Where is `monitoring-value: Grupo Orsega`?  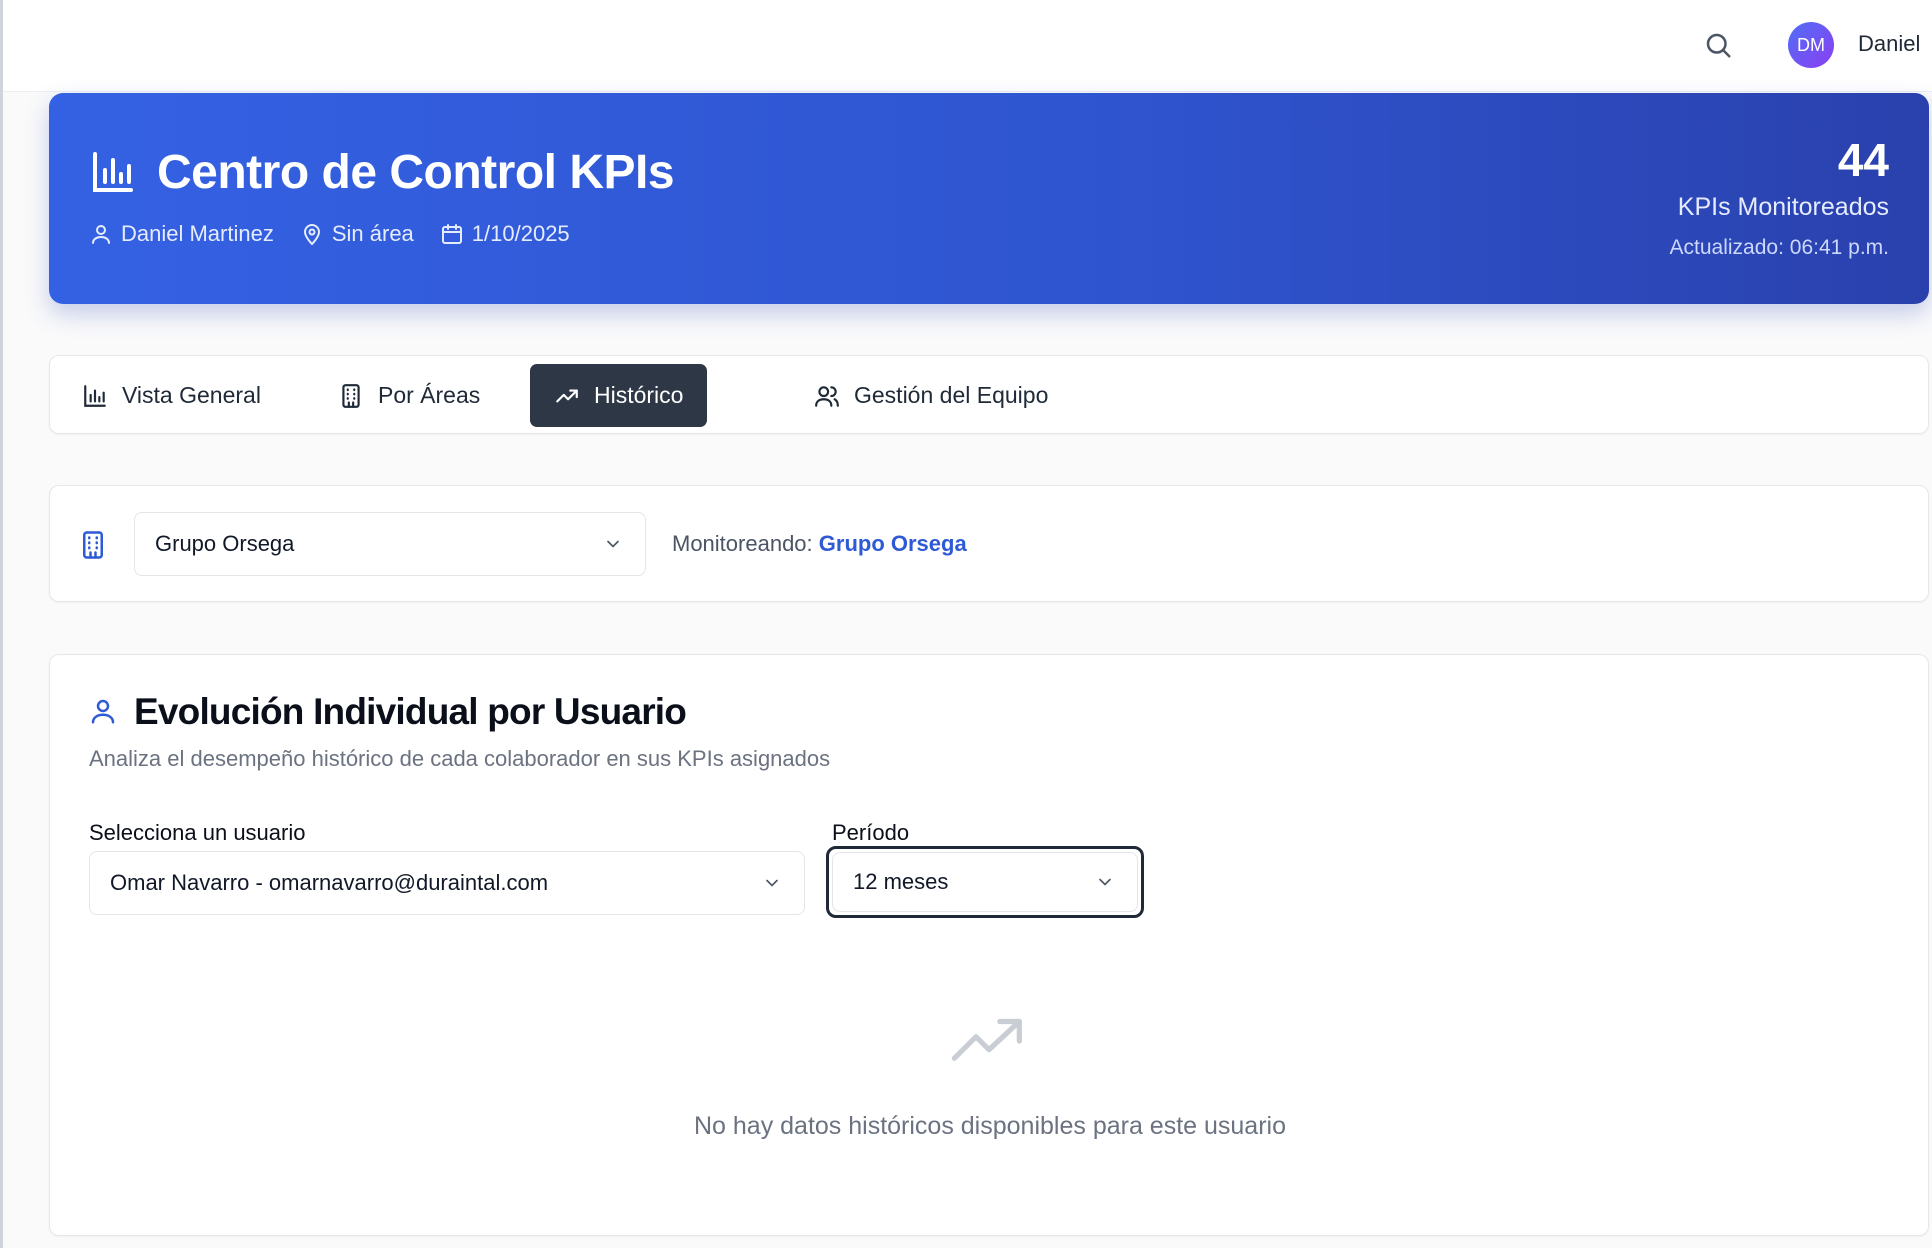
monitoring-value: Grupo Orsega is located at coordinates (892, 543).